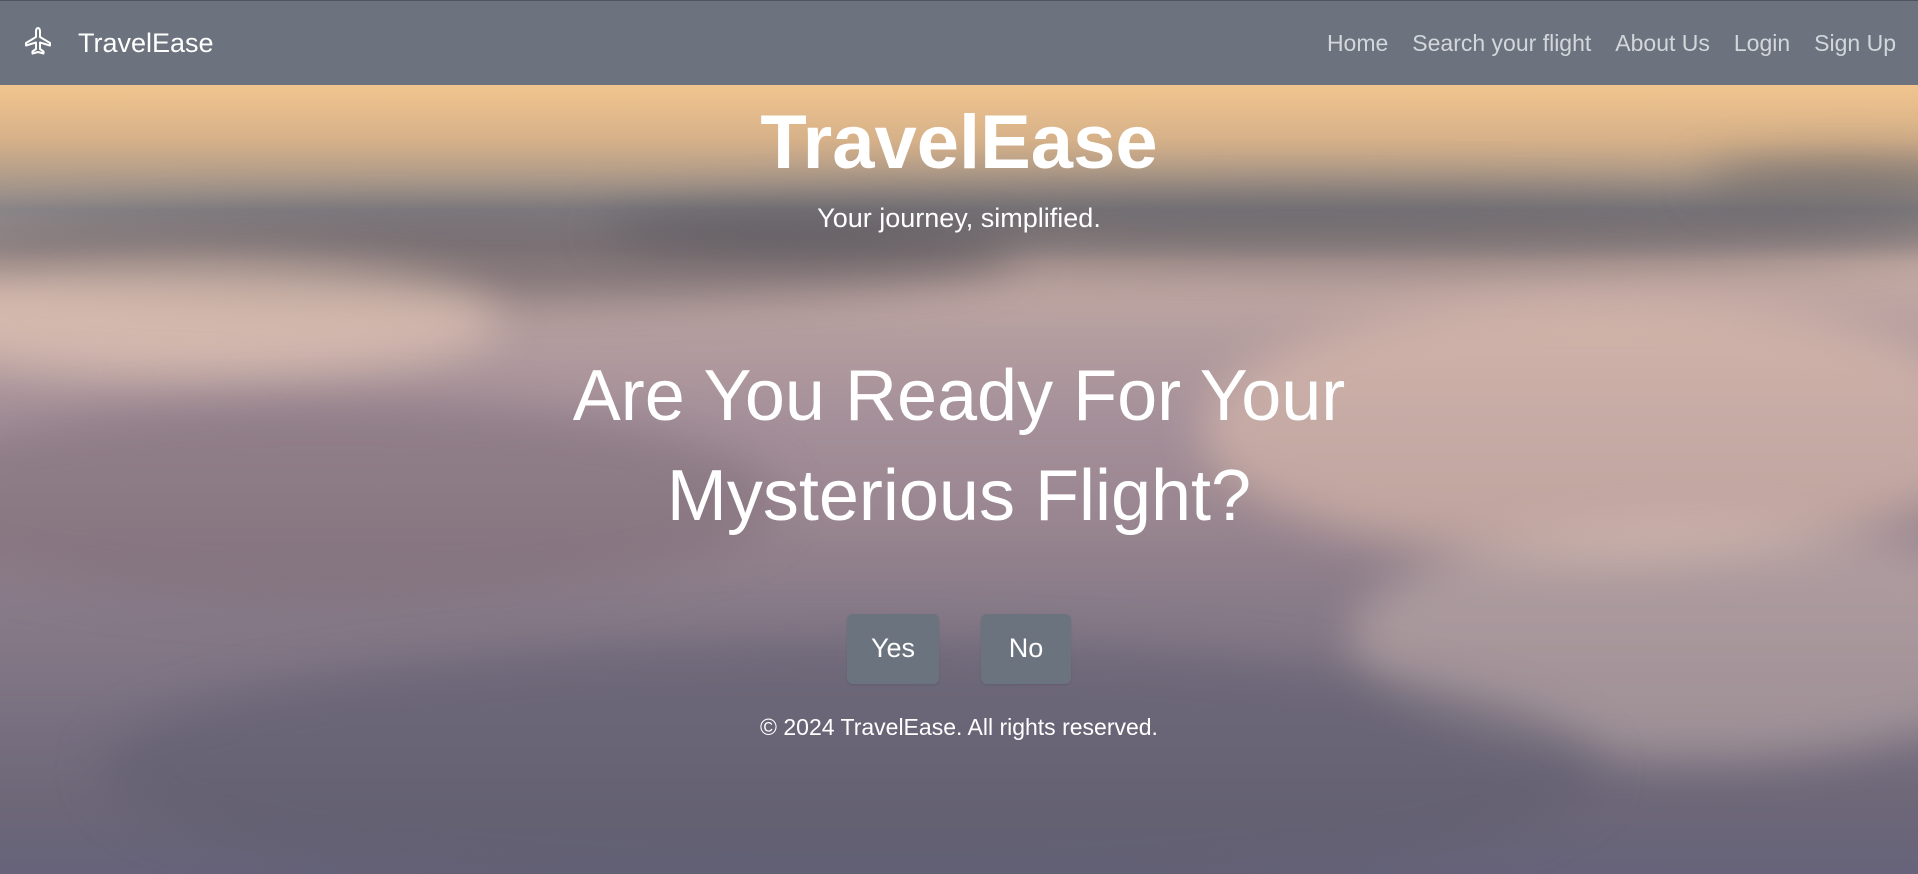 This screenshot has height=874, width=1918. Describe the element at coordinates (959, 648) in the screenshot. I see `answer-buttons: Yes No` at that location.